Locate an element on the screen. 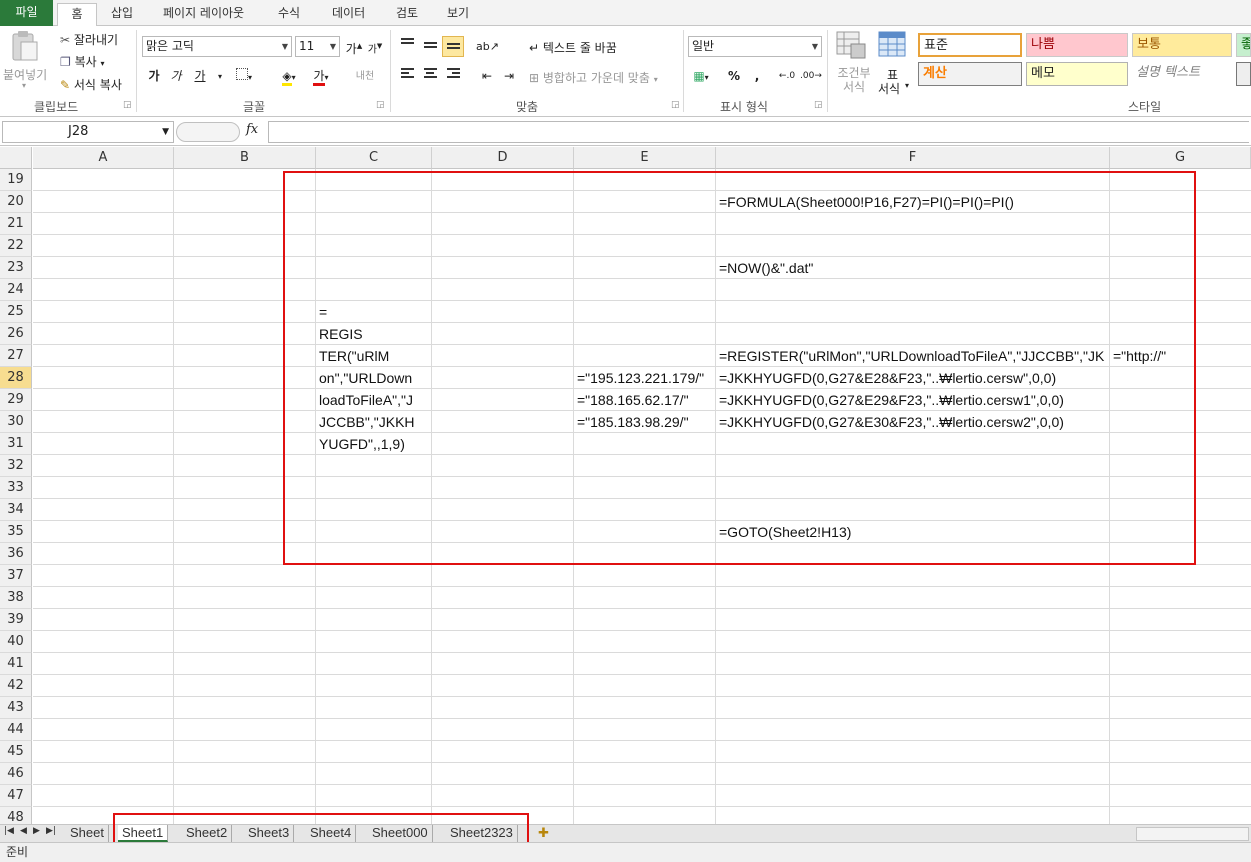  paste-dropdown-icon: ▾ is located at coordinates (24, 85).